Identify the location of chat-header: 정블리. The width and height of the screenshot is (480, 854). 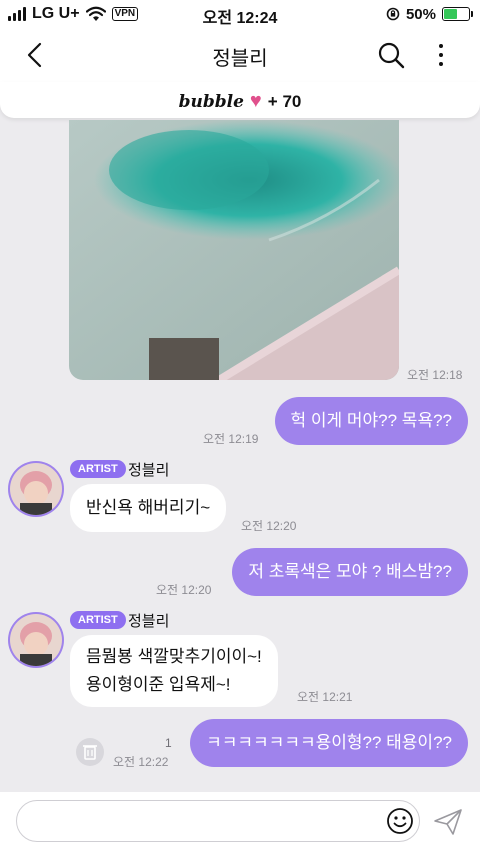
(240, 55).